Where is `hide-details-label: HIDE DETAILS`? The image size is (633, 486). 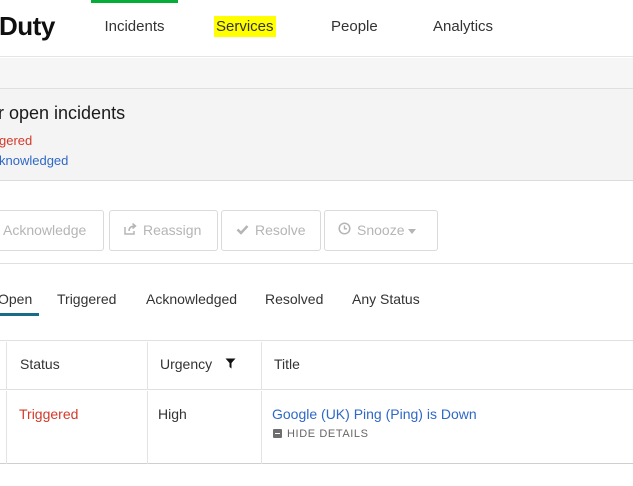 hide-details-label: HIDE DETAILS is located at coordinates (328, 434).